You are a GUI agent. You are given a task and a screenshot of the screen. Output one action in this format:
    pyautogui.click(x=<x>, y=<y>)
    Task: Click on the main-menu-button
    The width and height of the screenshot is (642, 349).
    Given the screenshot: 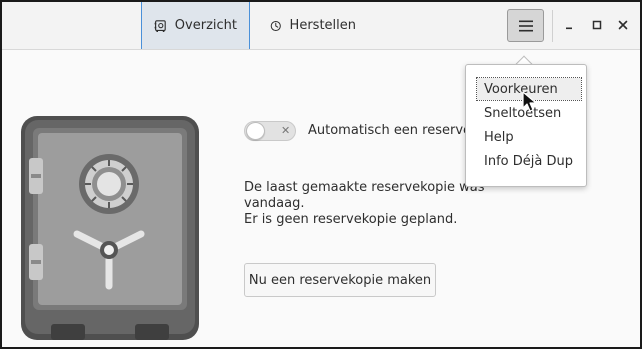 What is the action you would take?
    pyautogui.click(x=525, y=25)
    